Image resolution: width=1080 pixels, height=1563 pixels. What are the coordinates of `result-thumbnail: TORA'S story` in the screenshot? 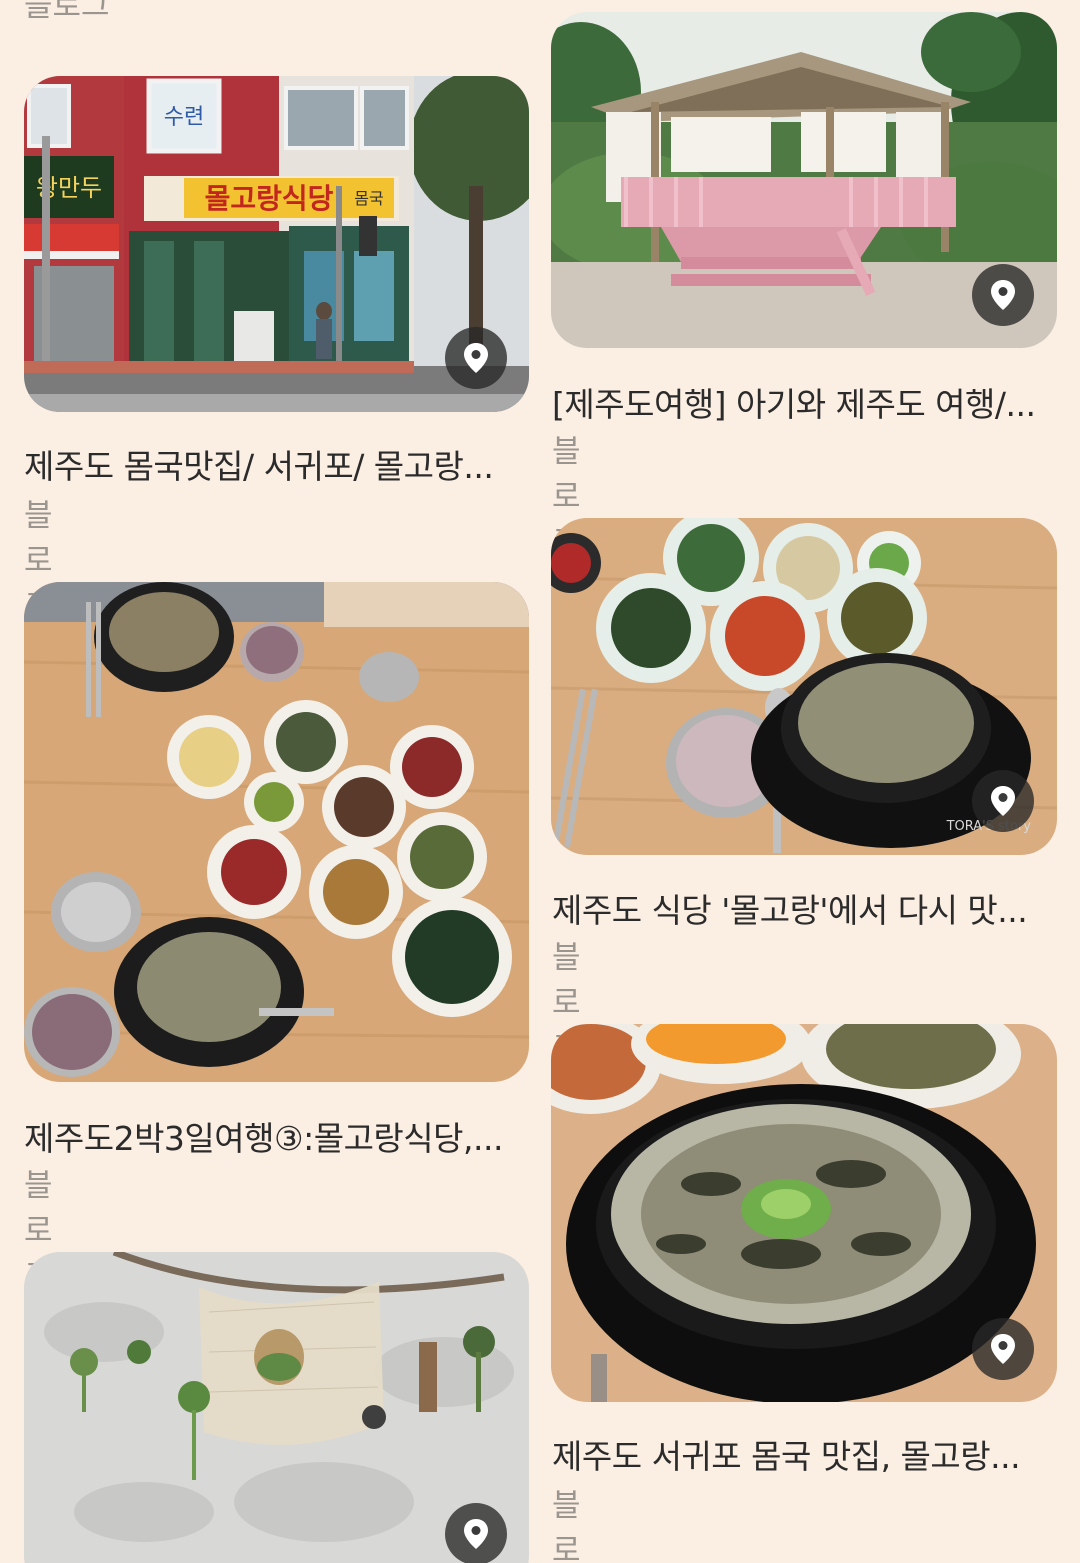 It's located at (804, 686).